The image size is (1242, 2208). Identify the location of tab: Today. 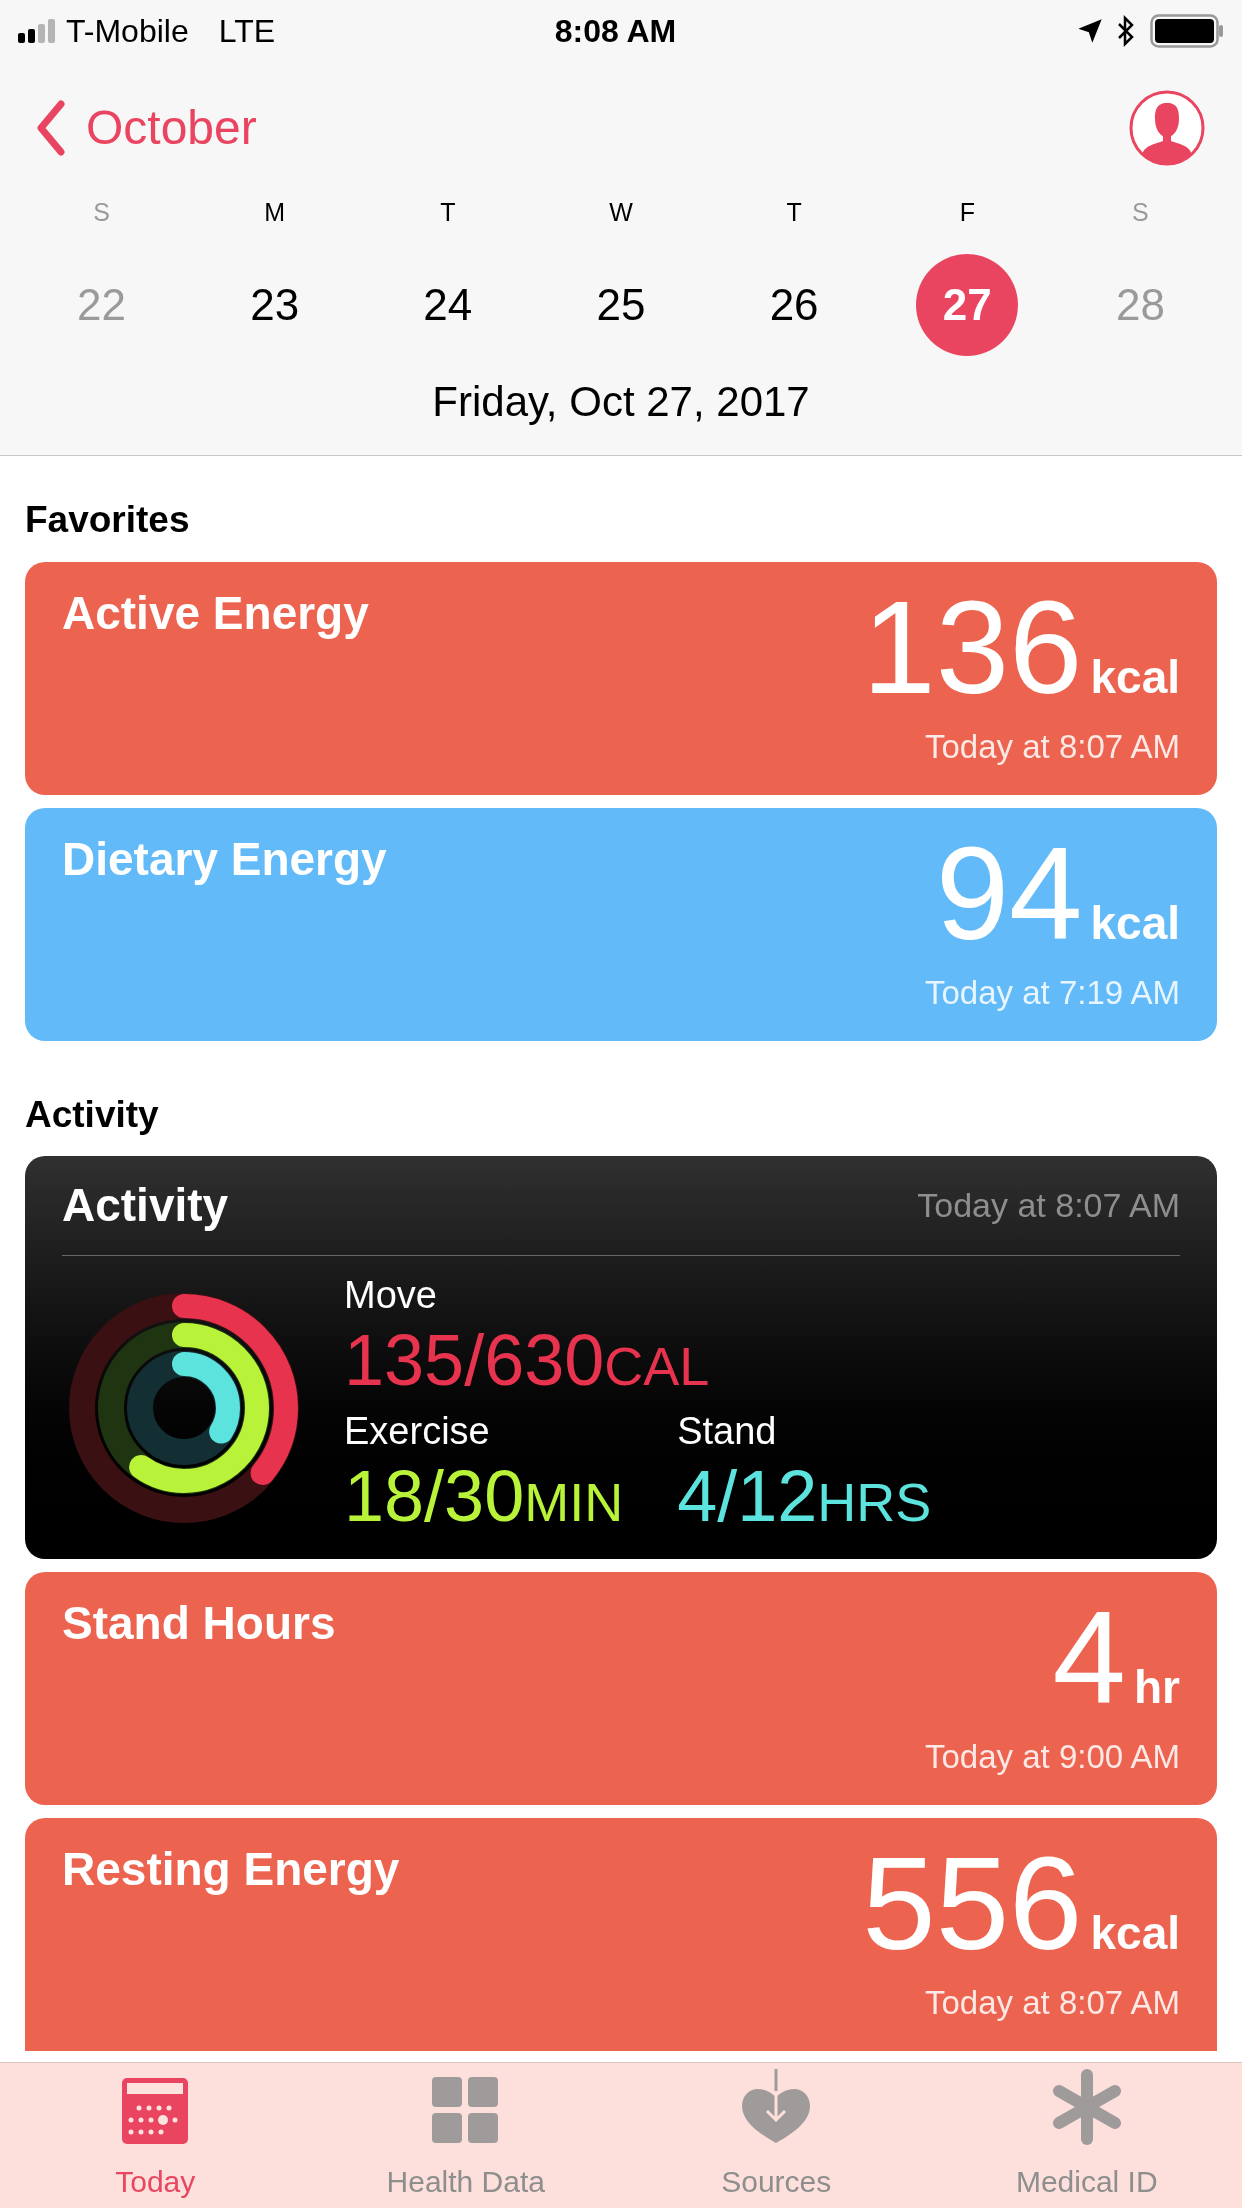
(155, 2135).